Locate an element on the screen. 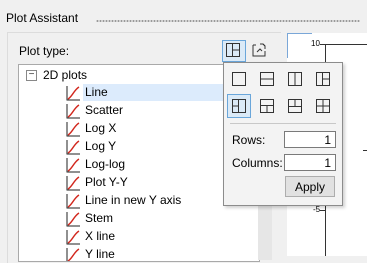 The image size is (367, 263). layout-four-grid-icon is located at coordinates (323, 106).